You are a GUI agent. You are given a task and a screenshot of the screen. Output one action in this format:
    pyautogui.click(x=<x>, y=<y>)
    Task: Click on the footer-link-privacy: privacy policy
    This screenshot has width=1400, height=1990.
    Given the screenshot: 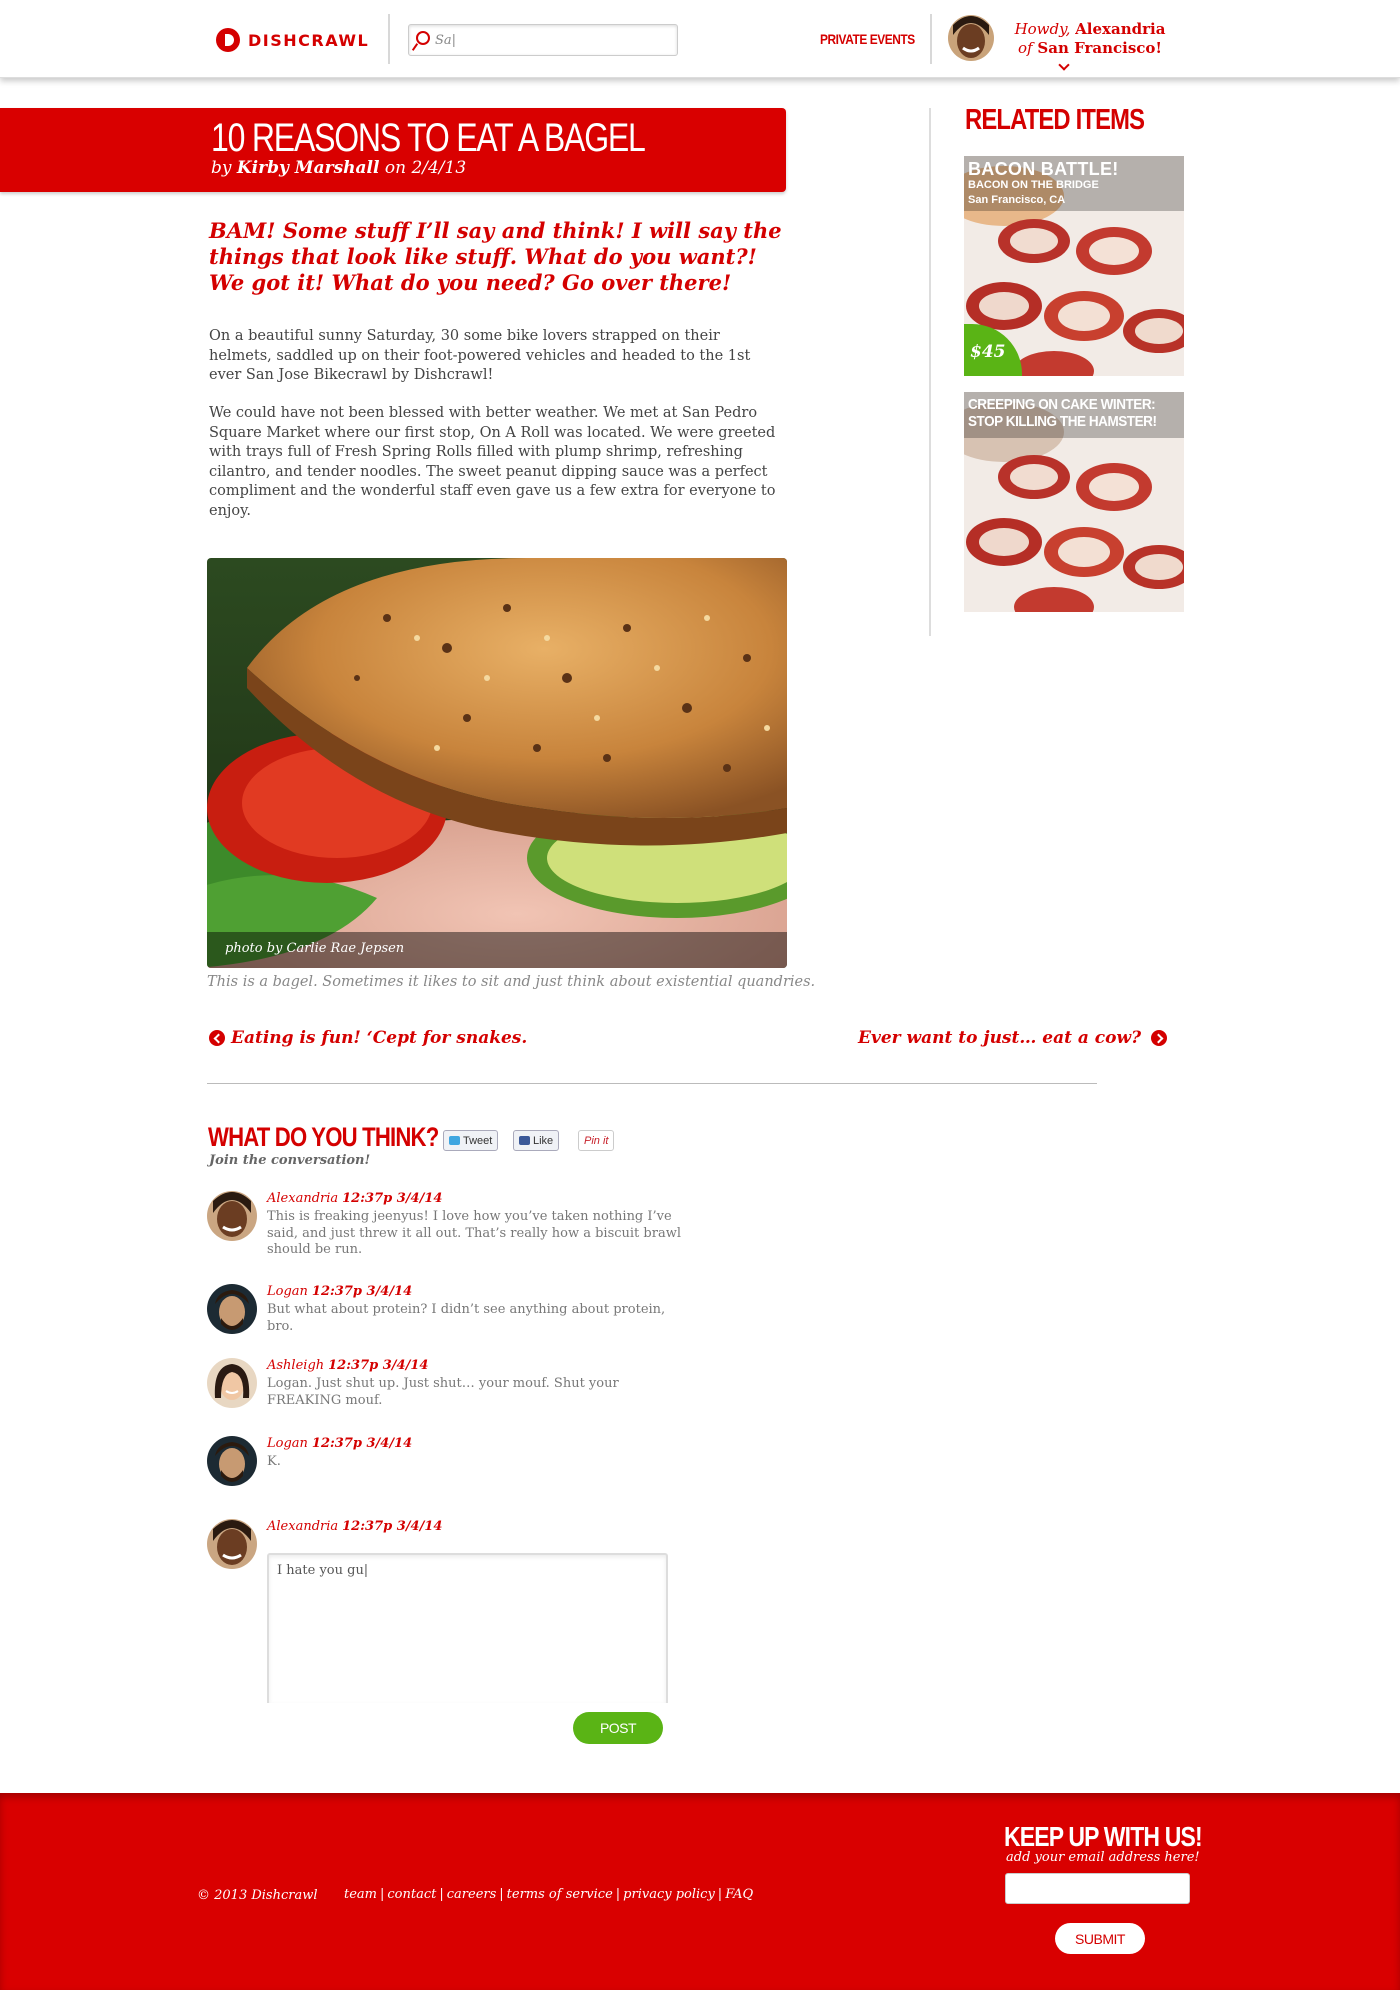 What is the action you would take?
    pyautogui.click(x=669, y=1894)
    